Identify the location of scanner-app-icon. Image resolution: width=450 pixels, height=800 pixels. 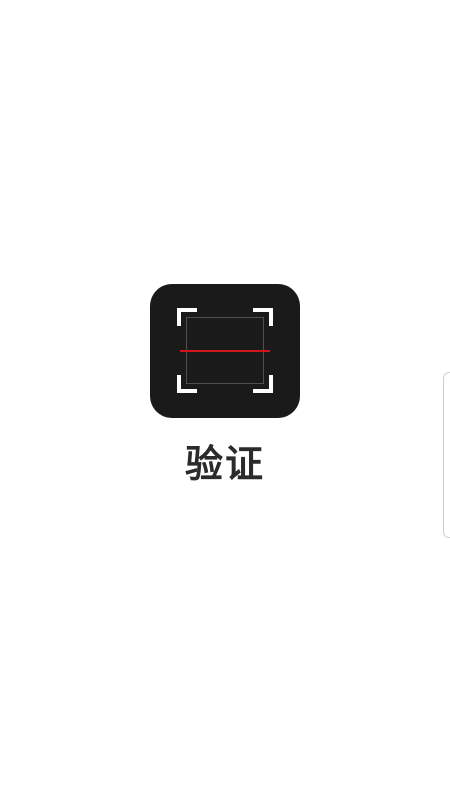
(225, 351).